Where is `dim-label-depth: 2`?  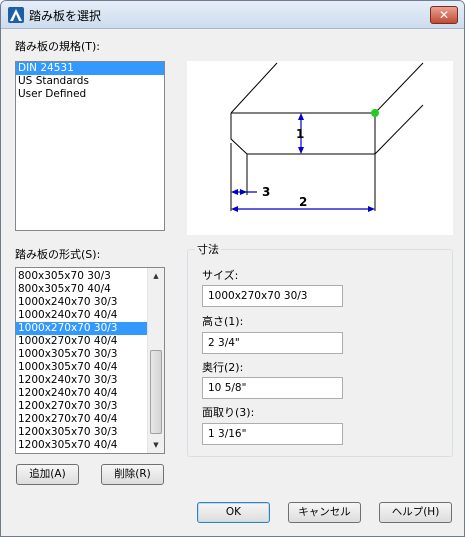
dim-label-depth: 2 is located at coordinates (303, 202).